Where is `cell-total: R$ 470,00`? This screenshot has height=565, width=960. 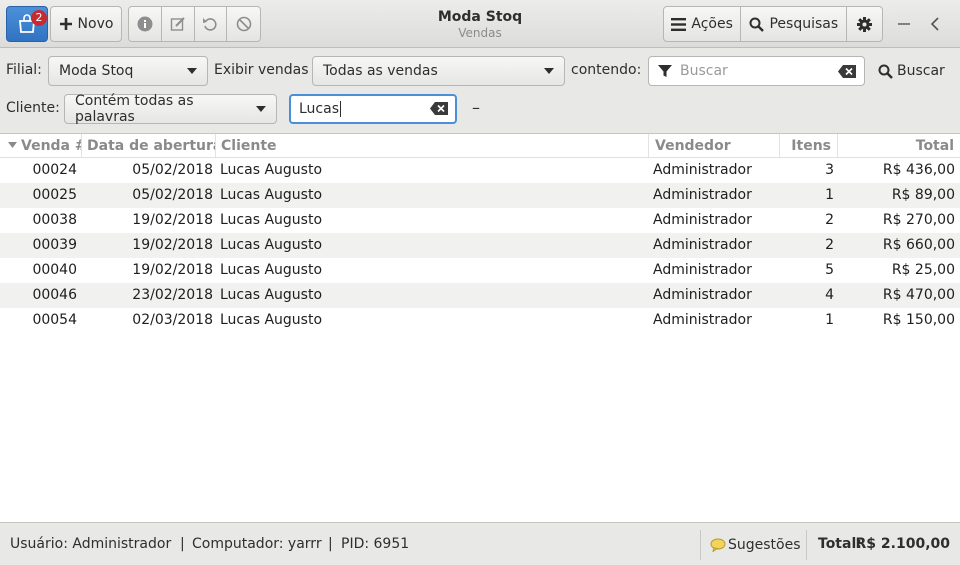
cell-total: R$ 470,00 is located at coordinates (918, 295).